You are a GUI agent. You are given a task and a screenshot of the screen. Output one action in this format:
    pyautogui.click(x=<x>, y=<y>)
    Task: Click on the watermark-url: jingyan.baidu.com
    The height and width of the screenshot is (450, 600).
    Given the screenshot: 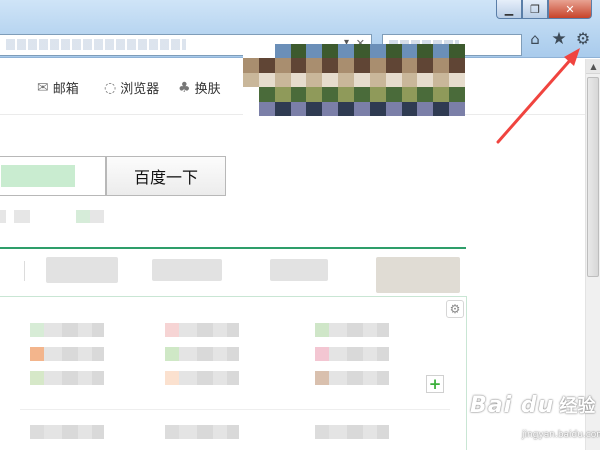 What is the action you would take?
    pyautogui.click(x=561, y=435)
    